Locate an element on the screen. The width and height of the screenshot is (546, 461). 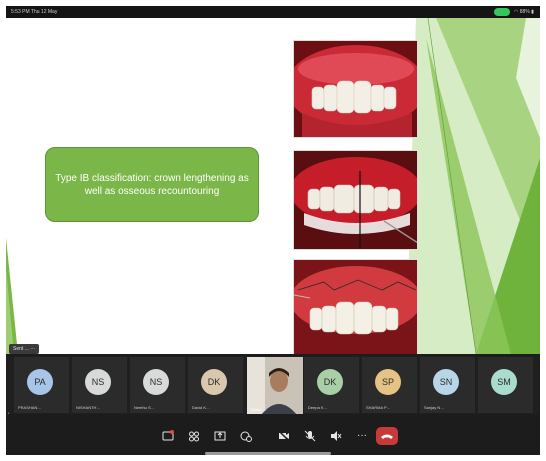
battery-status: ◠ 88% ▮ is located at coordinates (524, 12).